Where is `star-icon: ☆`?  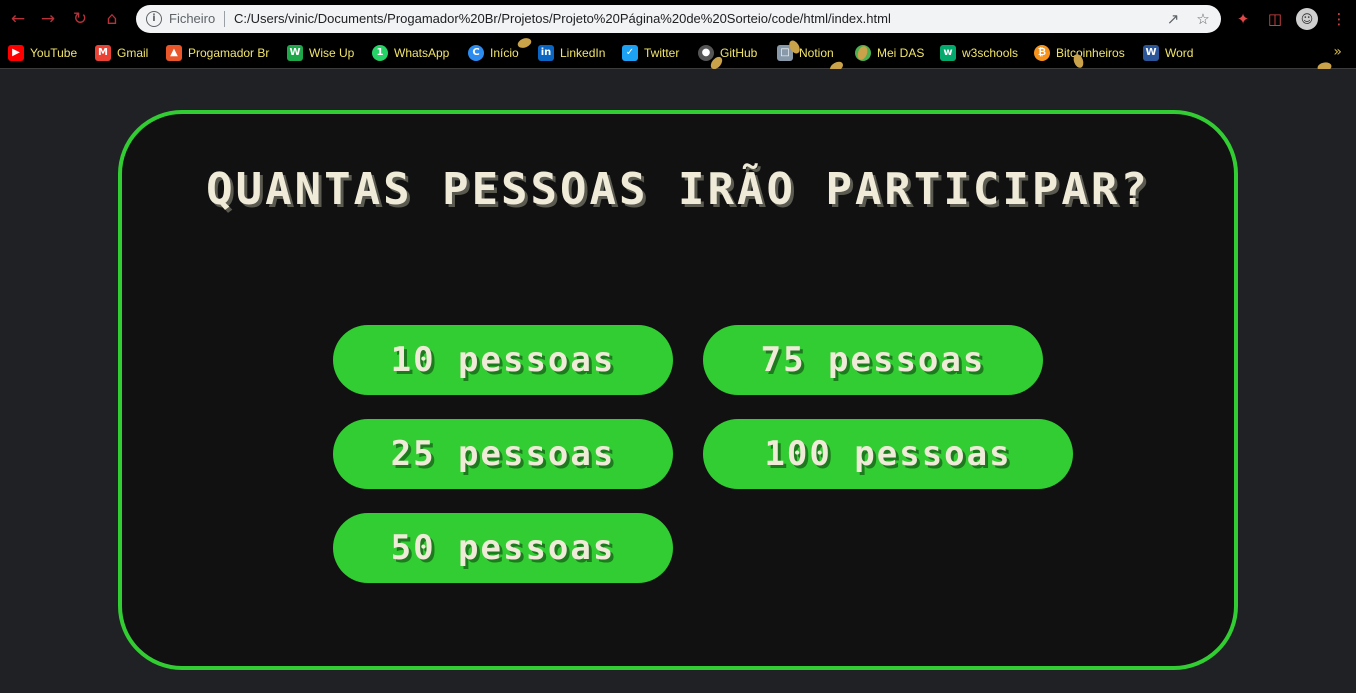 star-icon: ☆ is located at coordinates (1203, 19).